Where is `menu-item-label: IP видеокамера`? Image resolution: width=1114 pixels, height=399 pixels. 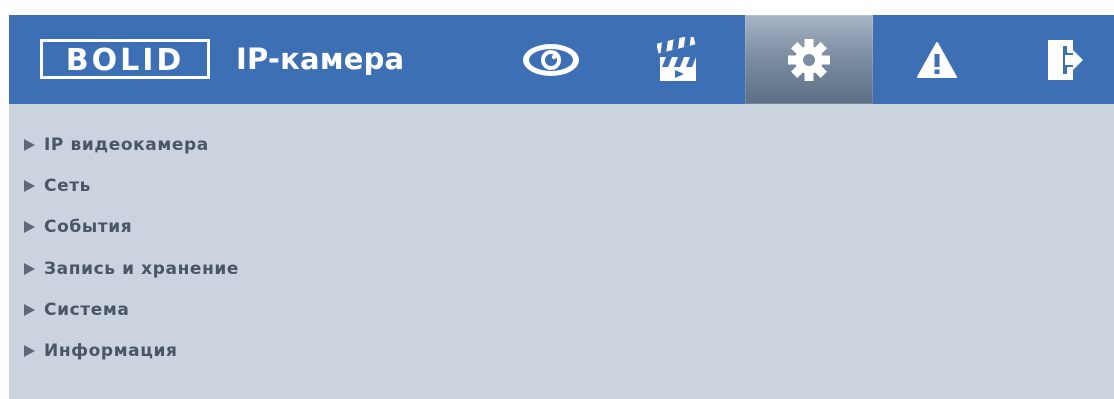 menu-item-label: IP видеокамера is located at coordinates (126, 145).